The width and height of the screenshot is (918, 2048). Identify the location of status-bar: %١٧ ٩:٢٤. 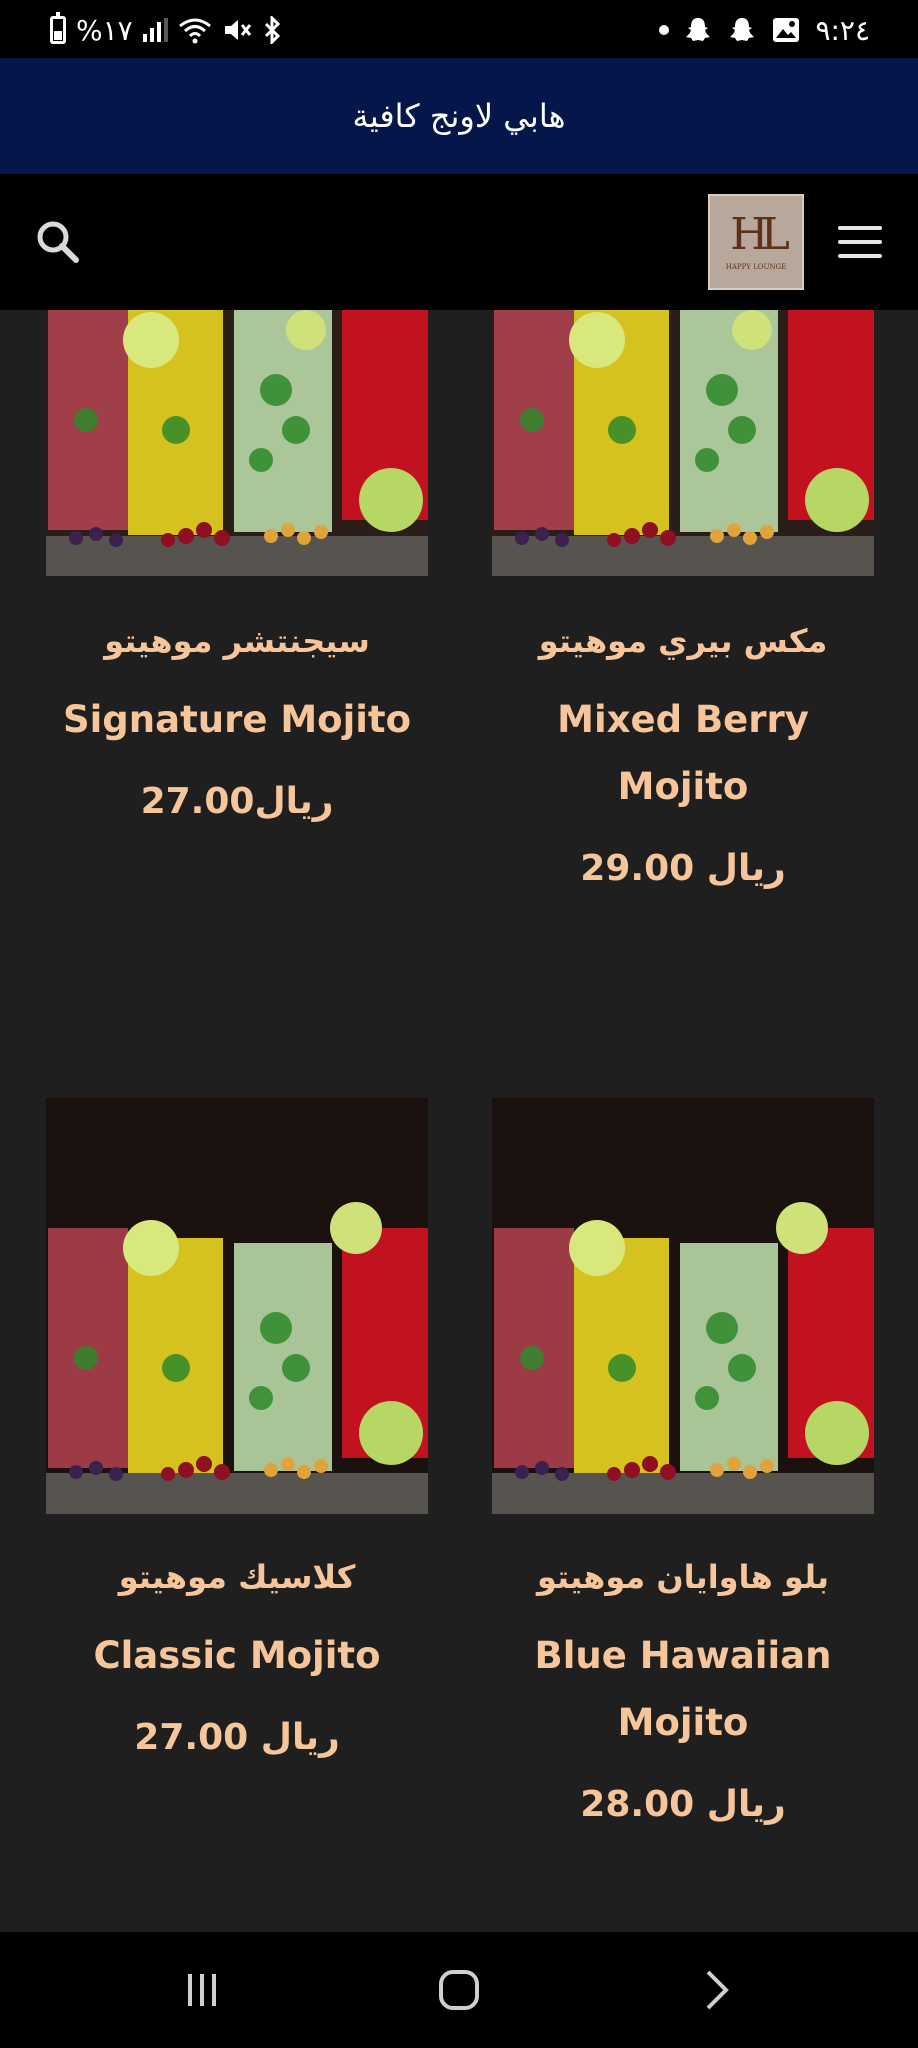
(459, 29).